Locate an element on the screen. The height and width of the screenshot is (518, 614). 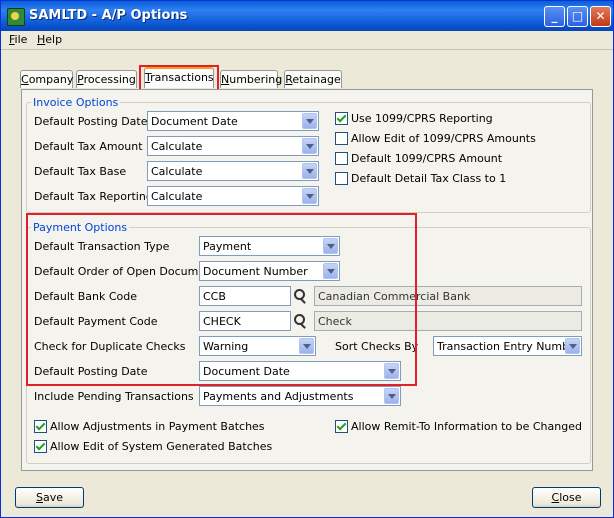
use-1099-label: Use 1099/CPRS Reporting is located at coordinates (422, 118).